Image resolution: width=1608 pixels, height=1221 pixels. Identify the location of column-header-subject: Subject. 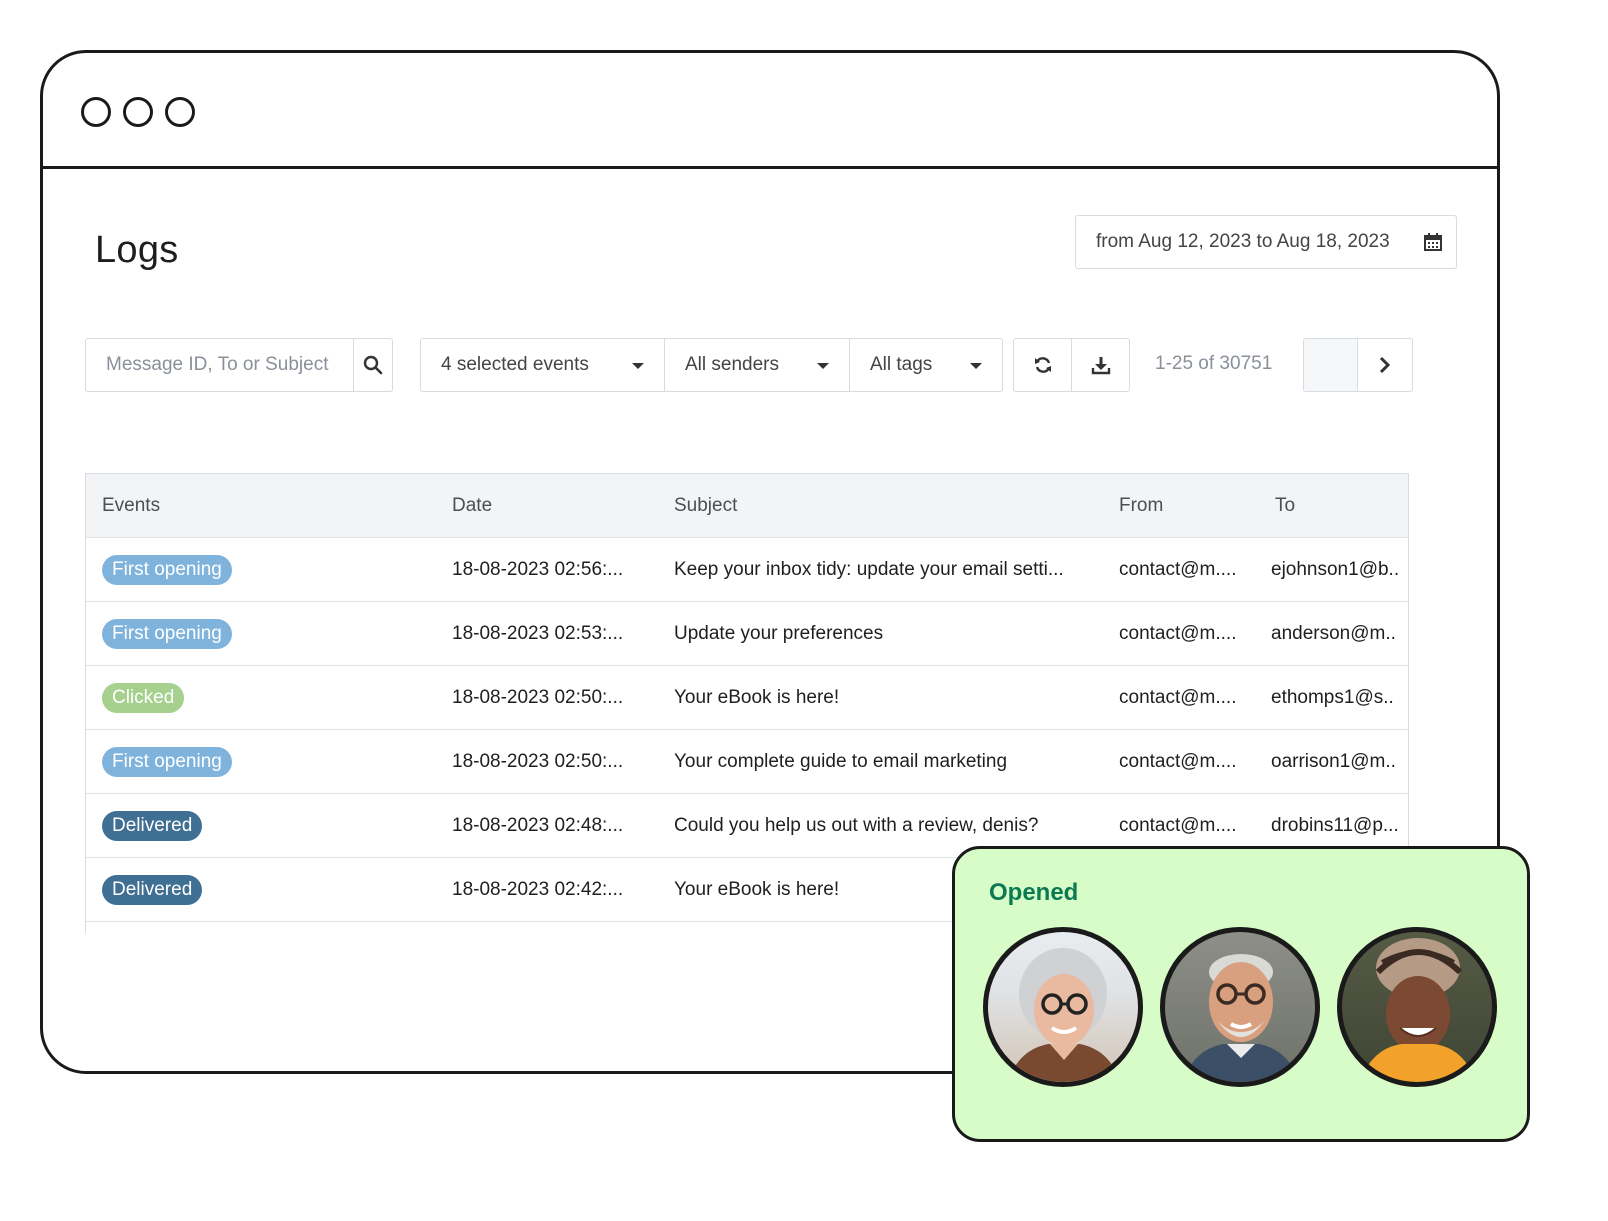
(884, 506).